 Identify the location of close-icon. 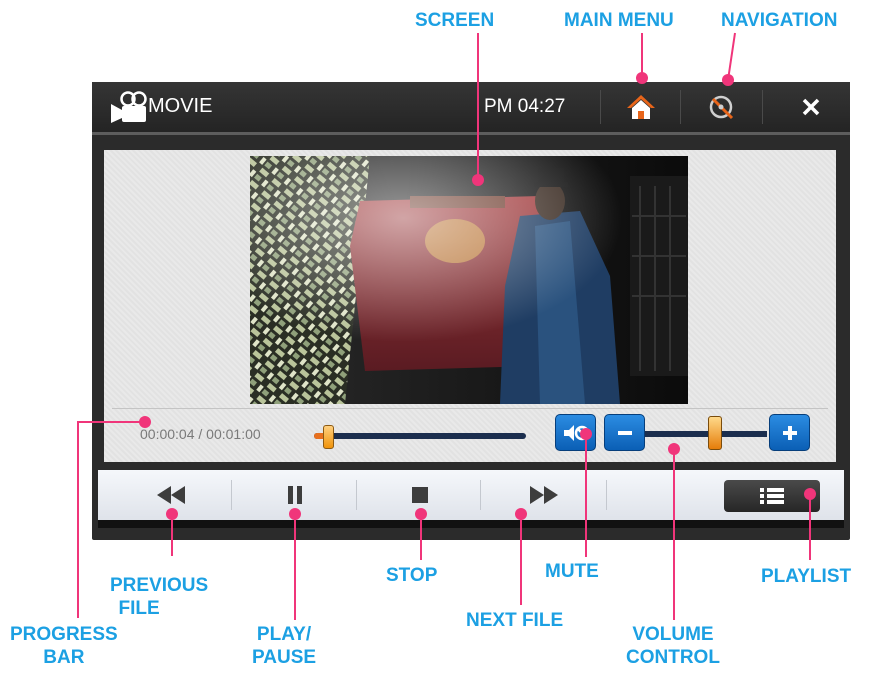
(811, 107).